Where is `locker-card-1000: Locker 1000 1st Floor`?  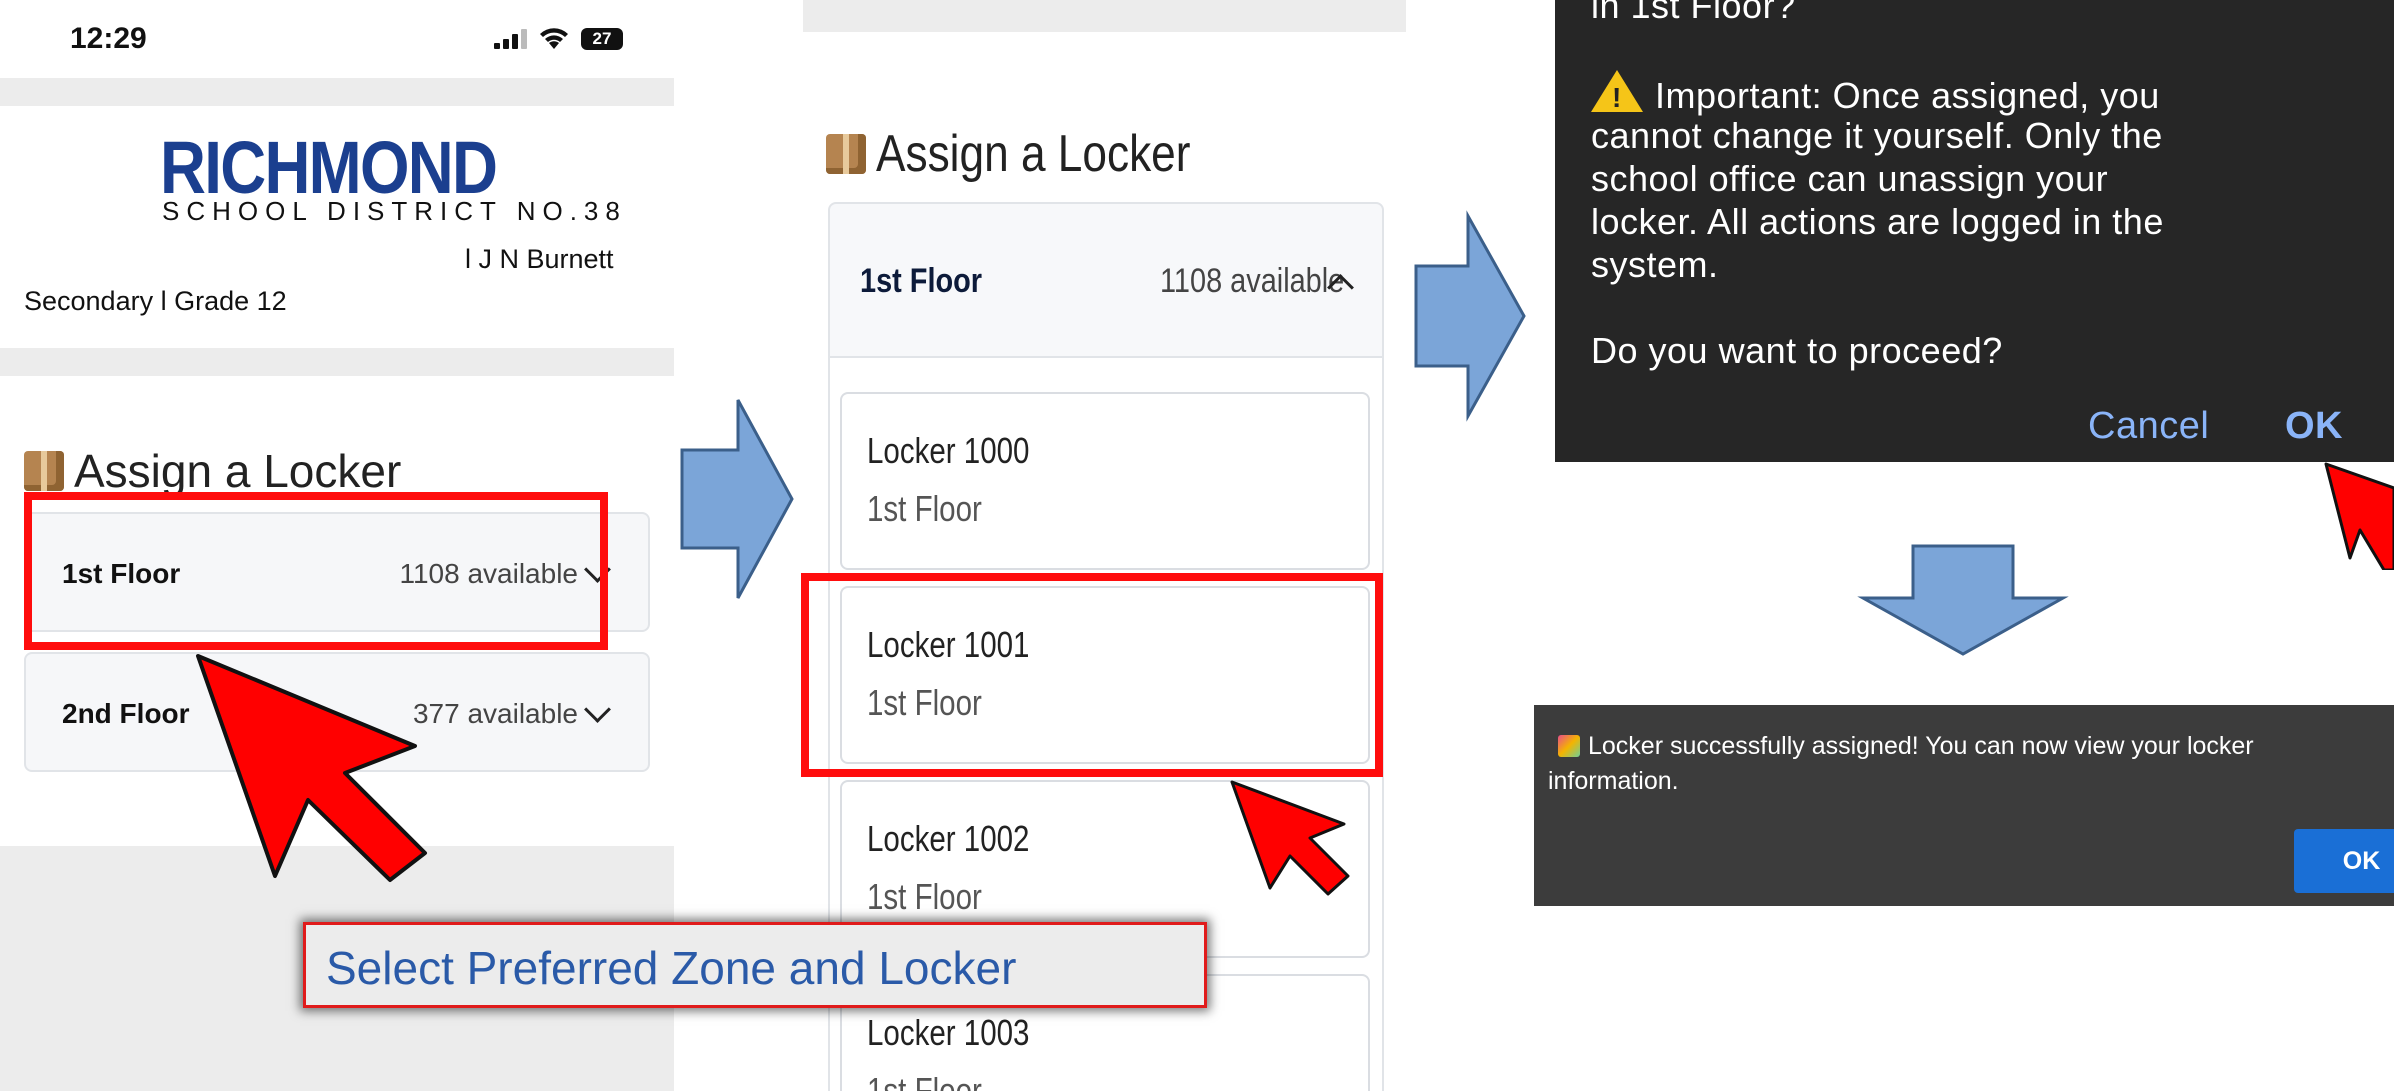 locker-card-1000: Locker 1000 1st Floor is located at coordinates (1105, 481).